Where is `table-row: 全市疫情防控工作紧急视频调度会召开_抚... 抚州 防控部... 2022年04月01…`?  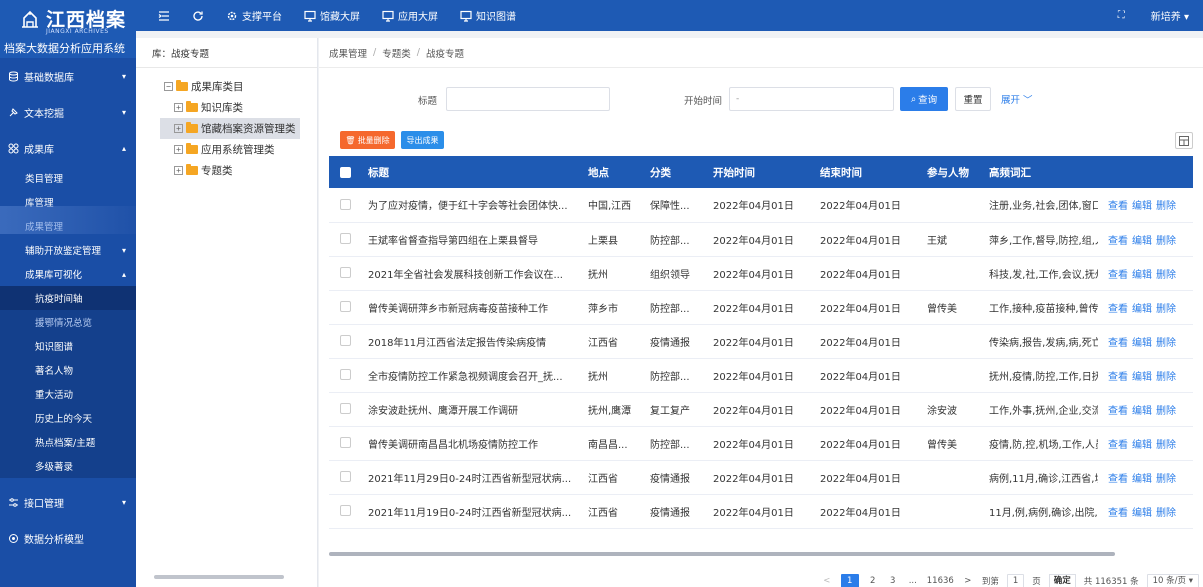 table-row: 全市疫情防控工作紧急视频调度会召开_抚... 抚州 防控部... 2022年04月01… is located at coordinates (761, 375).